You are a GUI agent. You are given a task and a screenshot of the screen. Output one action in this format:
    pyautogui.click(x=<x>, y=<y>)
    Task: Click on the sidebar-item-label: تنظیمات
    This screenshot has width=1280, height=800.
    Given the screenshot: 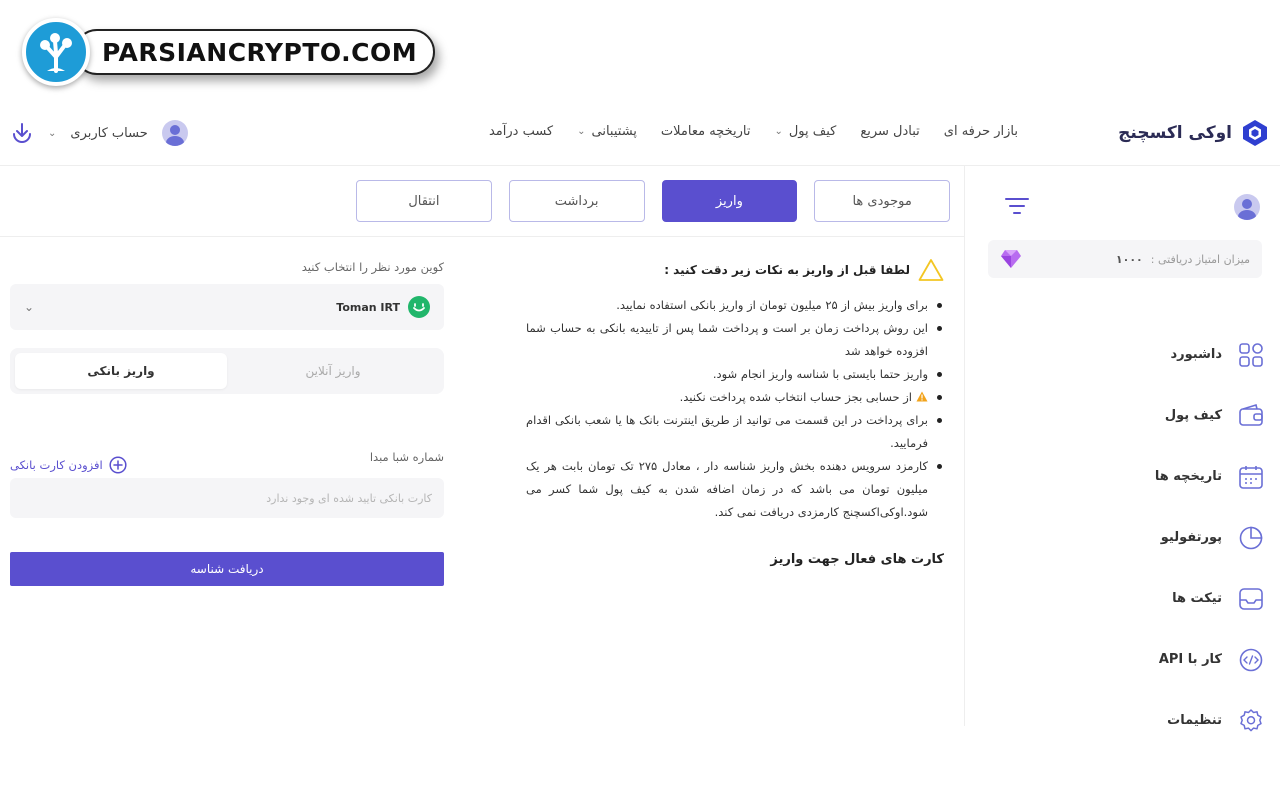 What is the action you would take?
    pyautogui.click(x=1194, y=720)
    